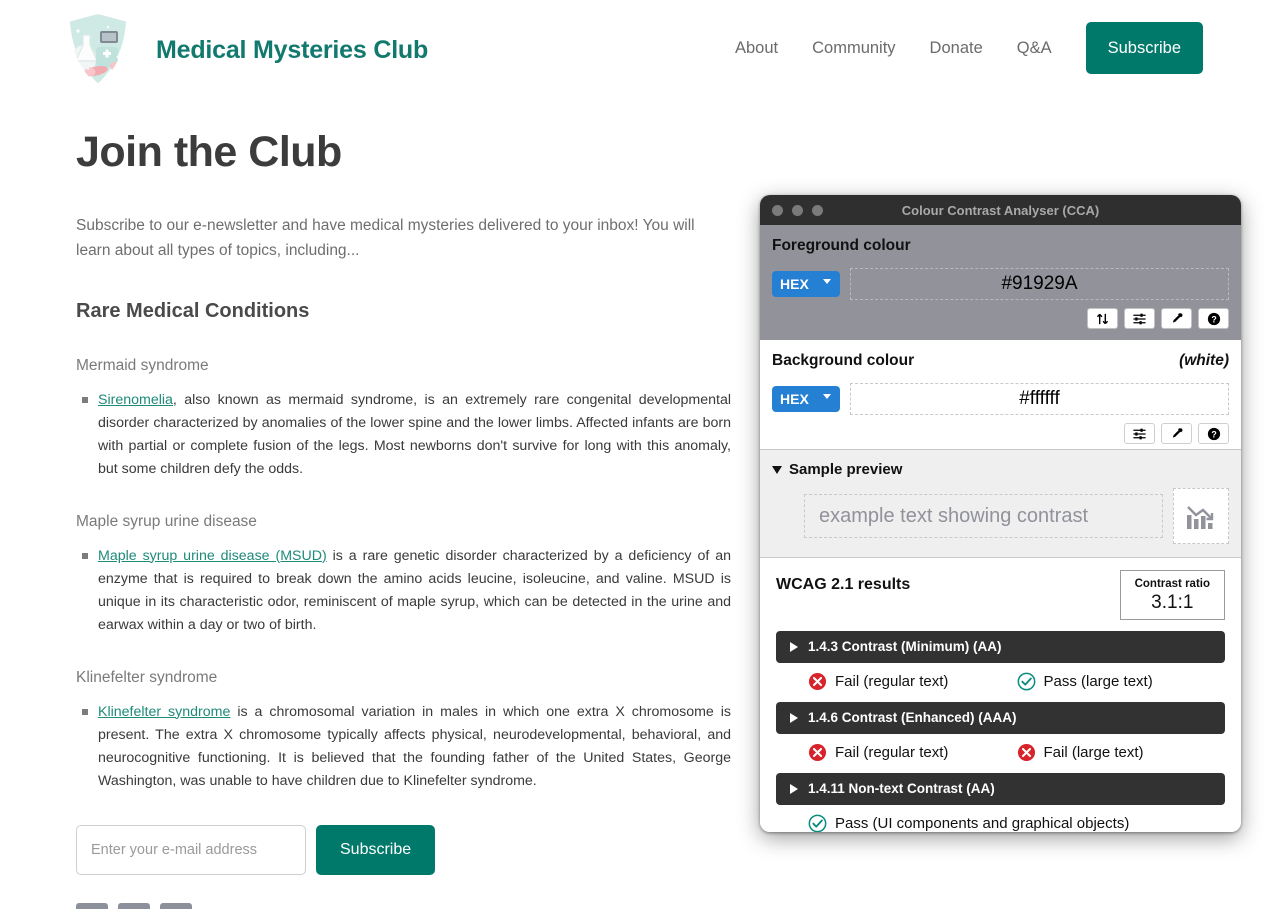 Image resolution: width=1275 pixels, height=909 pixels. What do you see at coordinates (164, 712) in the screenshot?
I see `condition-link-klinefelter: Klinefelter syndrome` at bounding box center [164, 712].